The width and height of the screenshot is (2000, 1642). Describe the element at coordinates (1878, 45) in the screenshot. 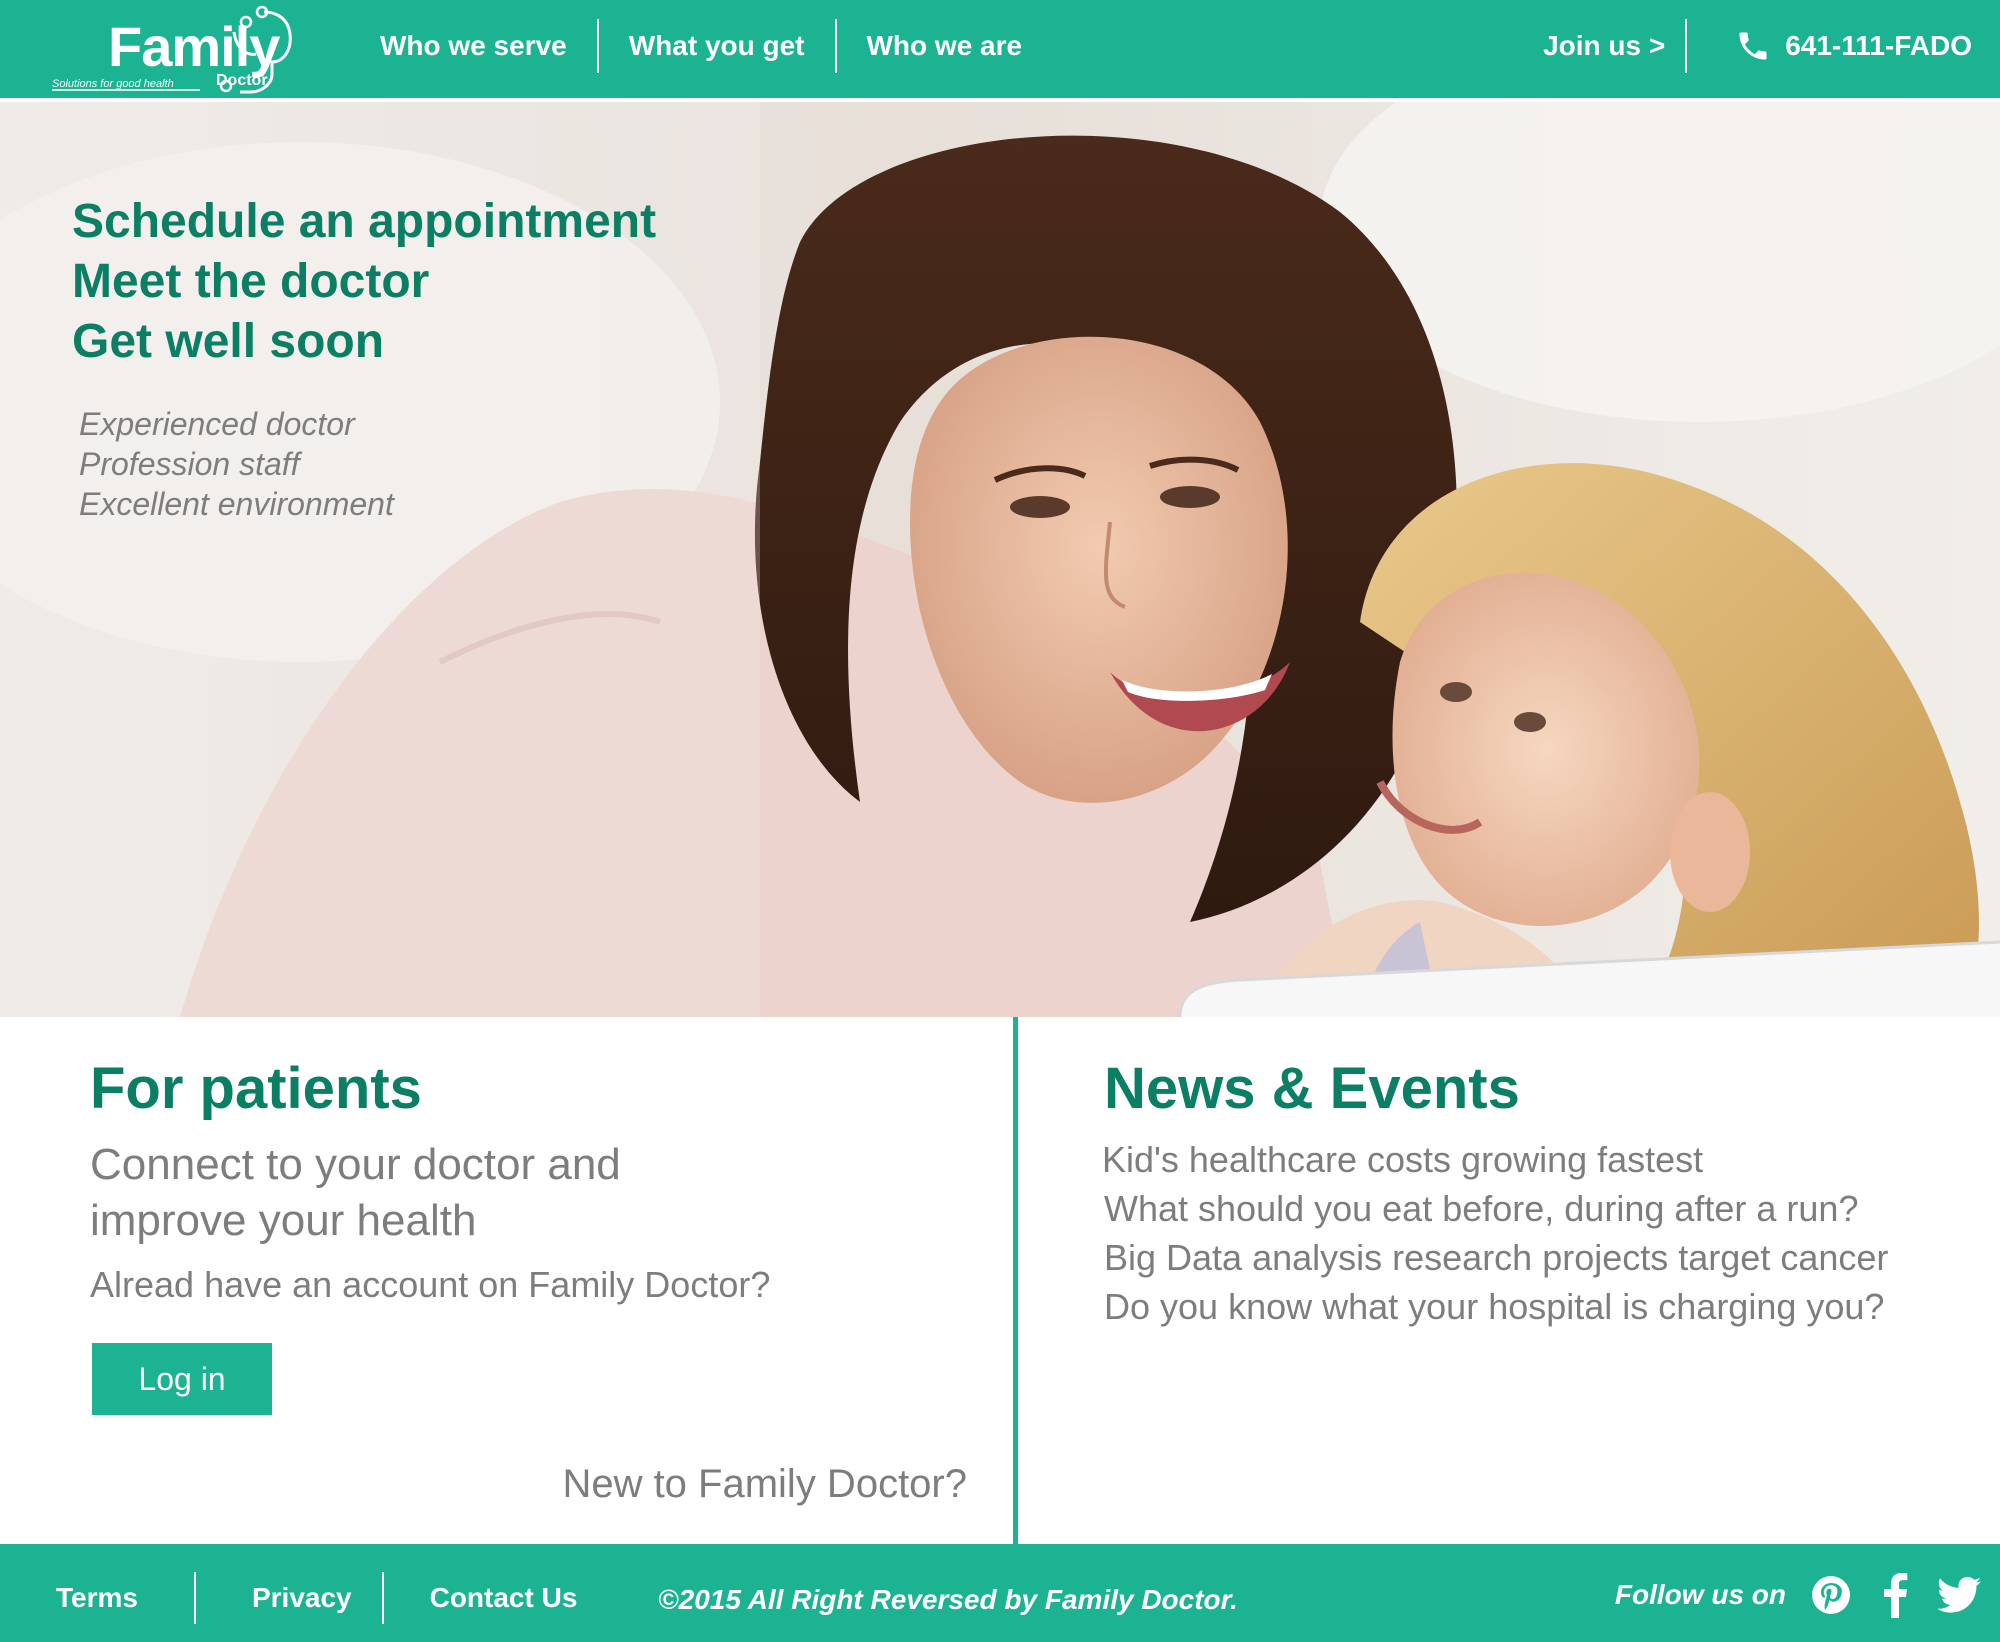

I see `phone-number: 641-111-FADO` at that location.